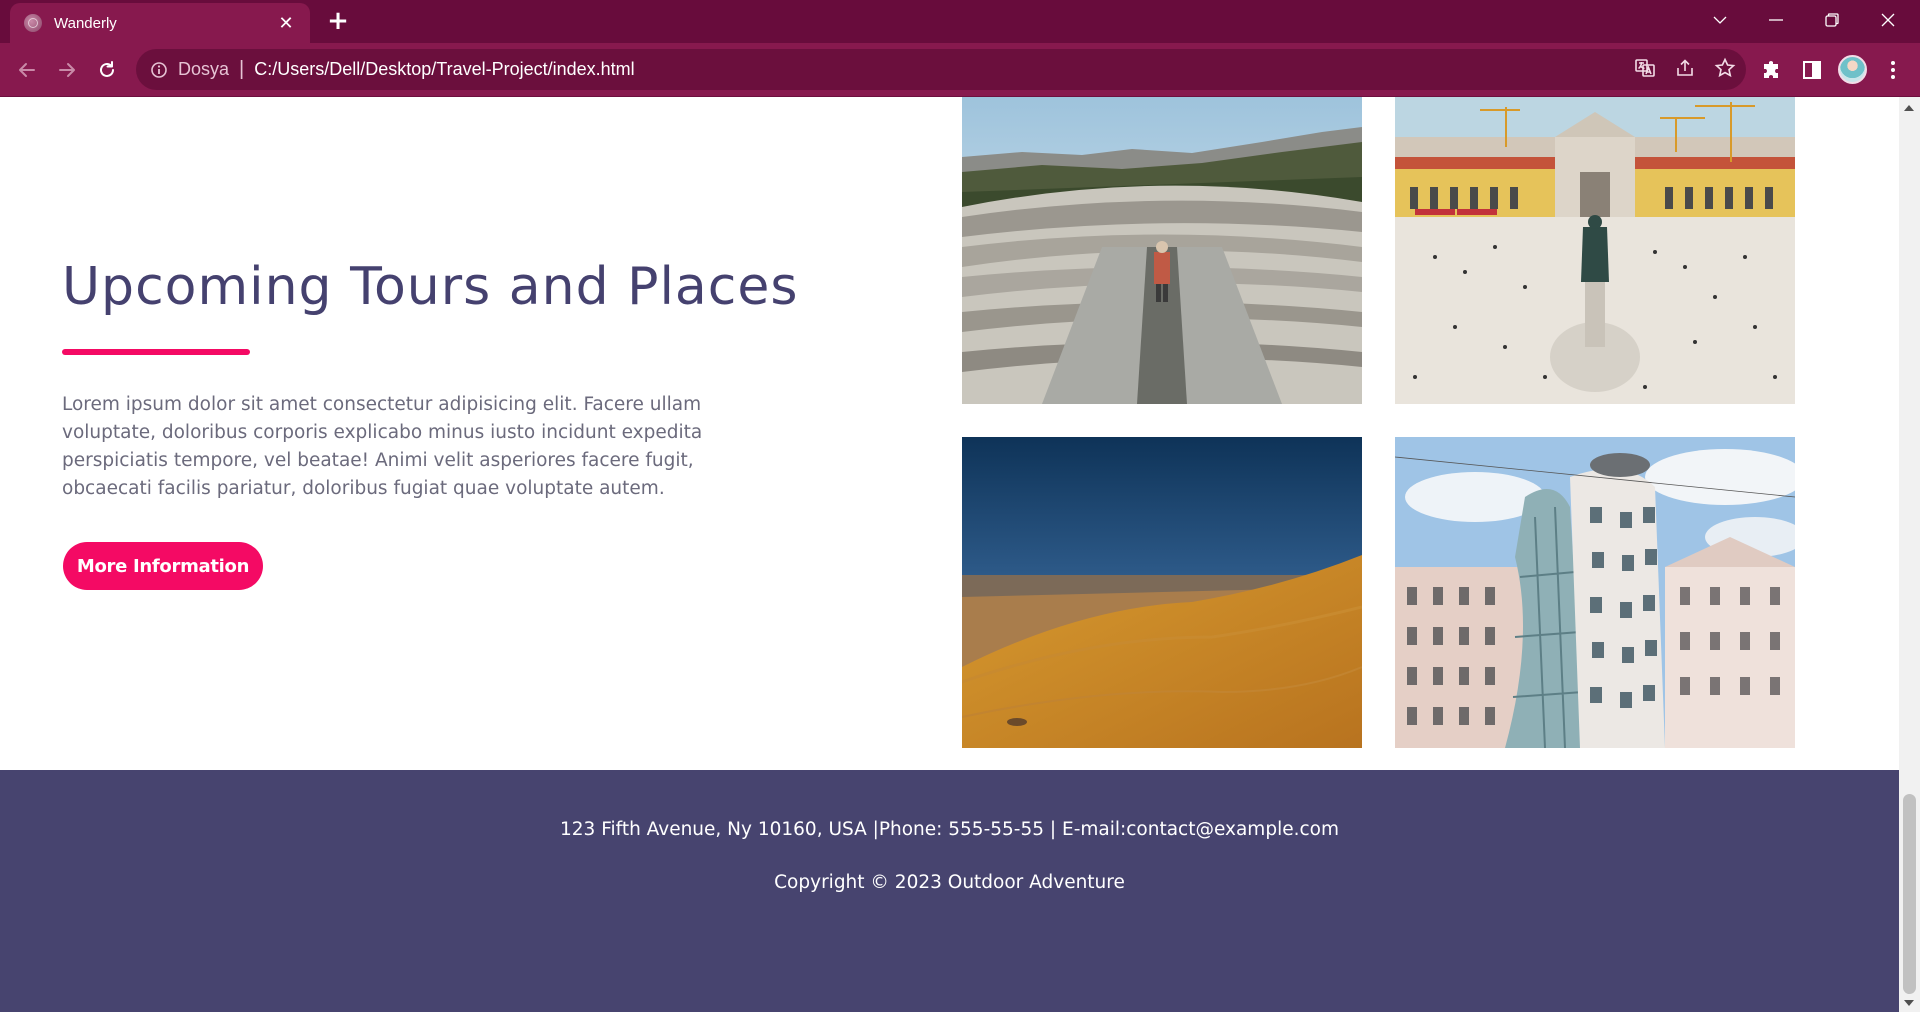 This screenshot has width=1920, height=1012. I want to click on extensions-puzzle-icon, so click(1772, 70).